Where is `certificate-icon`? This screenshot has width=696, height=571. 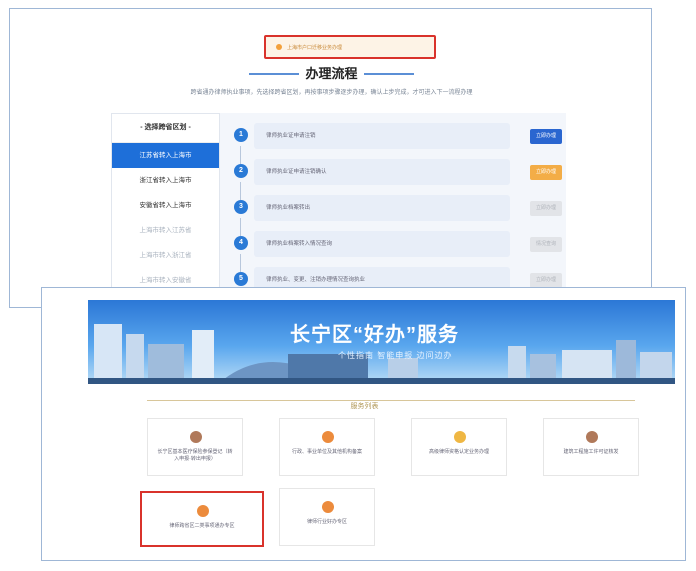 certificate-icon is located at coordinates (460, 437).